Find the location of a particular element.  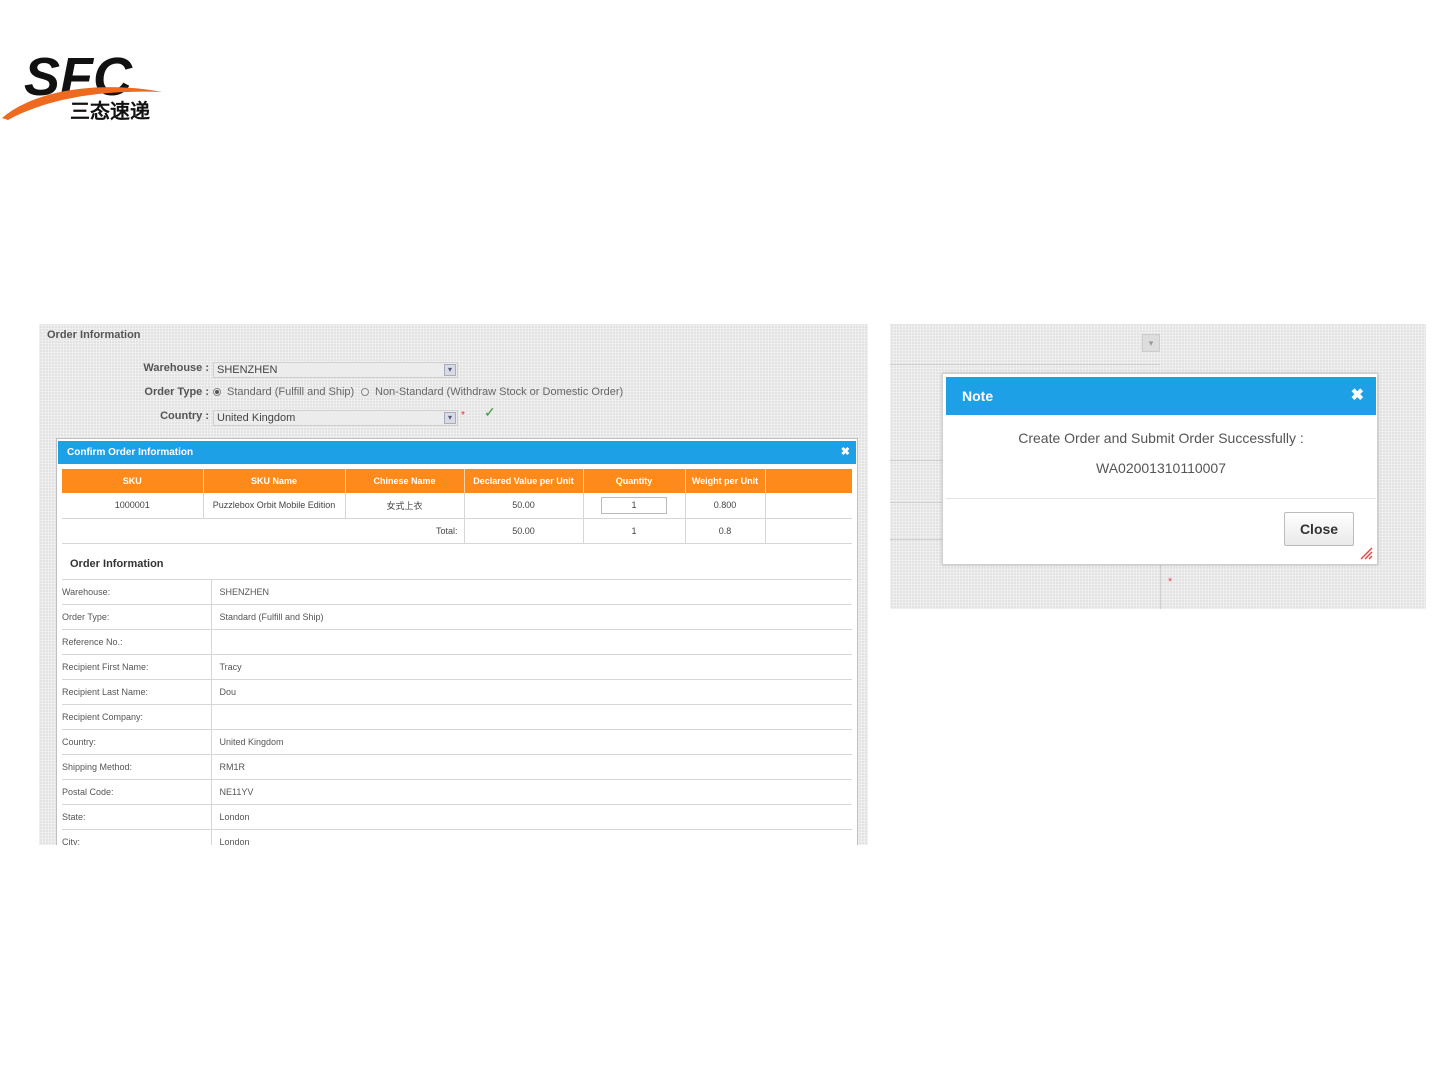

info-value: Tracy is located at coordinates (531, 667).